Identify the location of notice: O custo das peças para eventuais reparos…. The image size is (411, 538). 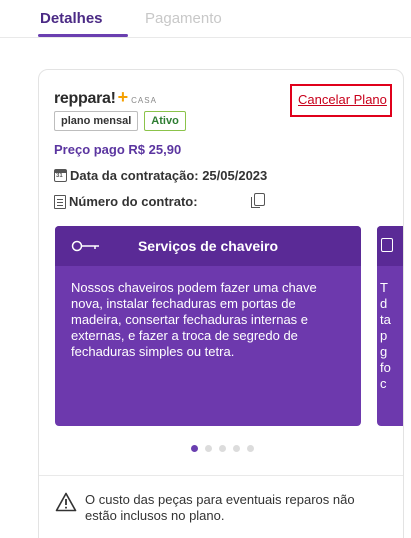
(220, 508).